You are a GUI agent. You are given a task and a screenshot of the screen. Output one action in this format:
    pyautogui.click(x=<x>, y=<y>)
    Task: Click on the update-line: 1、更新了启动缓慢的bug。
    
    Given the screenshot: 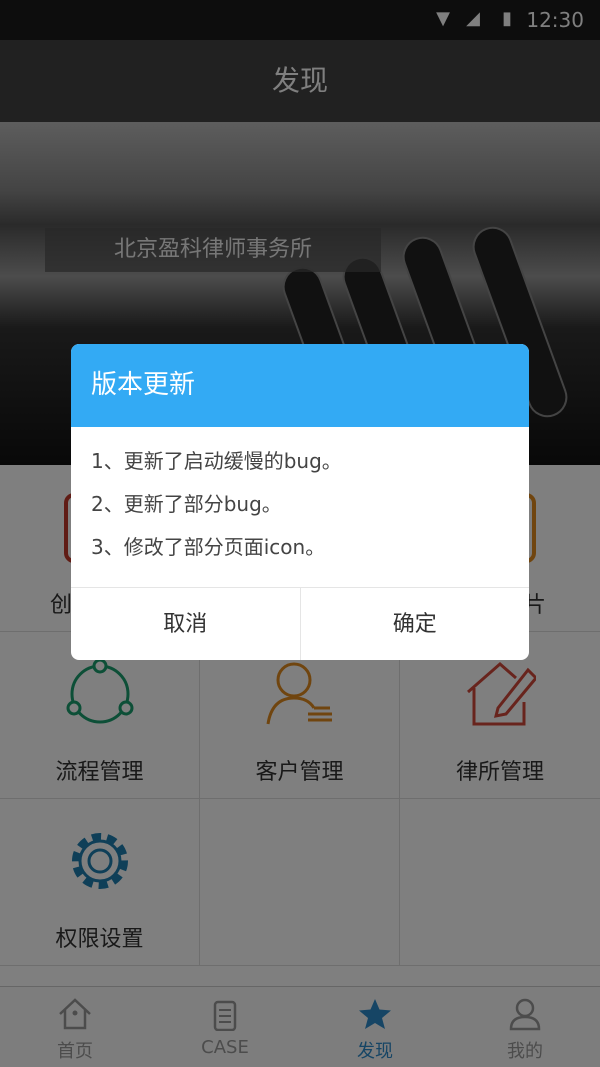 What is the action you would take?
    pyautogui.click(x=216, y=461)
    